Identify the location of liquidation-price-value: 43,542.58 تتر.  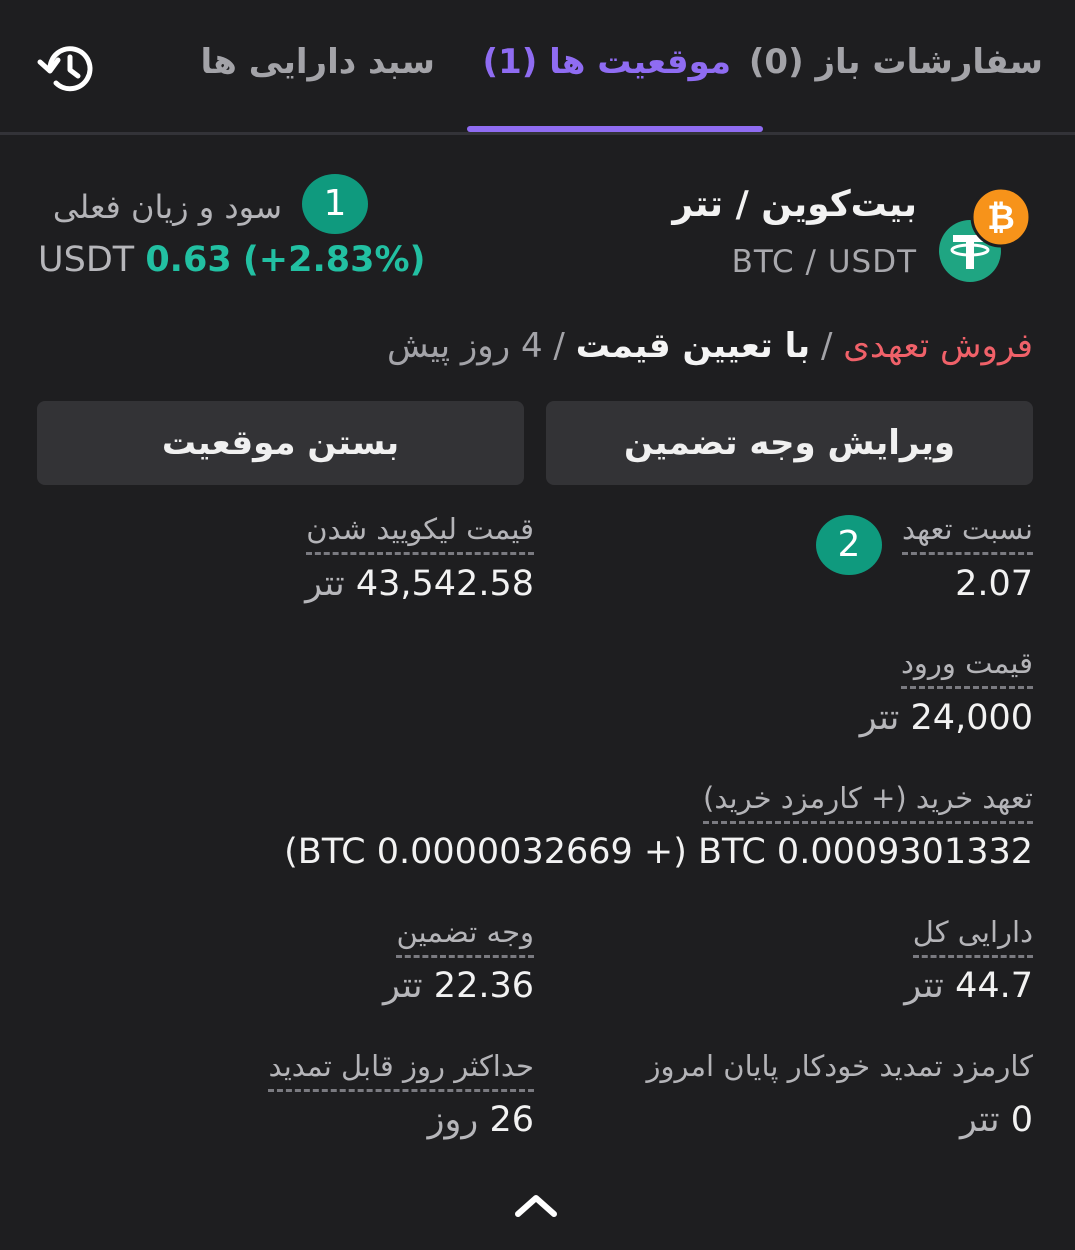
(419, 584).